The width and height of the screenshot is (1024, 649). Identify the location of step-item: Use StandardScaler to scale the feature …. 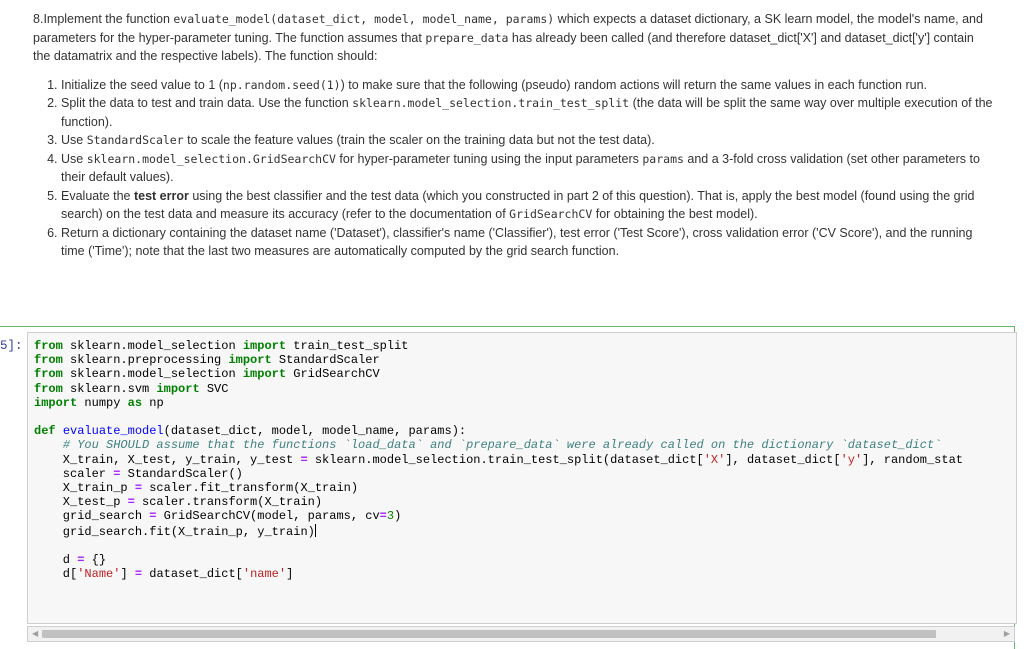
(527, 140).